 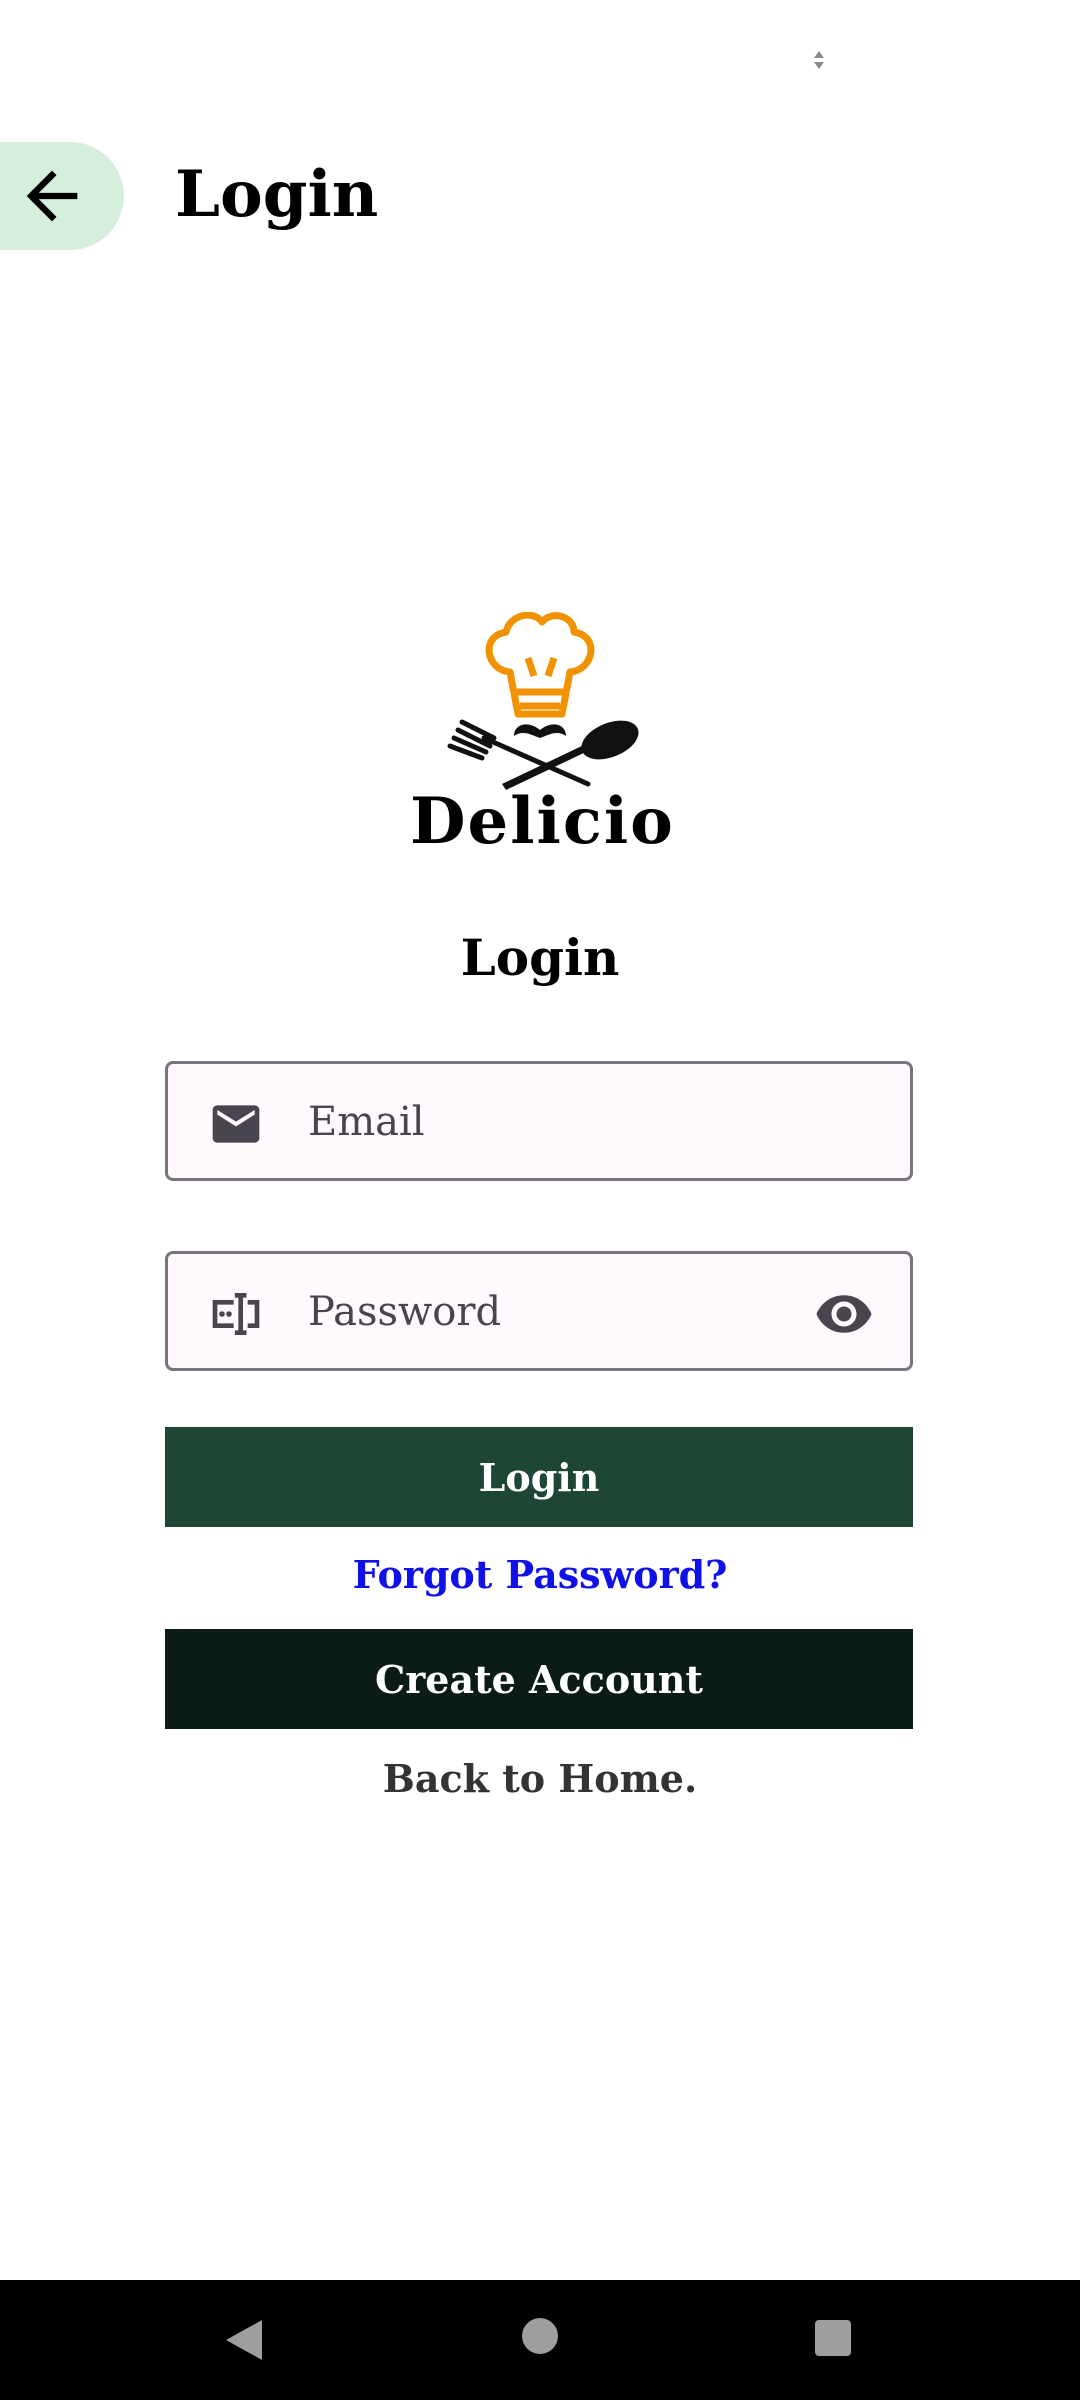 I want to click on forgot-password-link: Forgot Password?, so click(x=540, y=1574).